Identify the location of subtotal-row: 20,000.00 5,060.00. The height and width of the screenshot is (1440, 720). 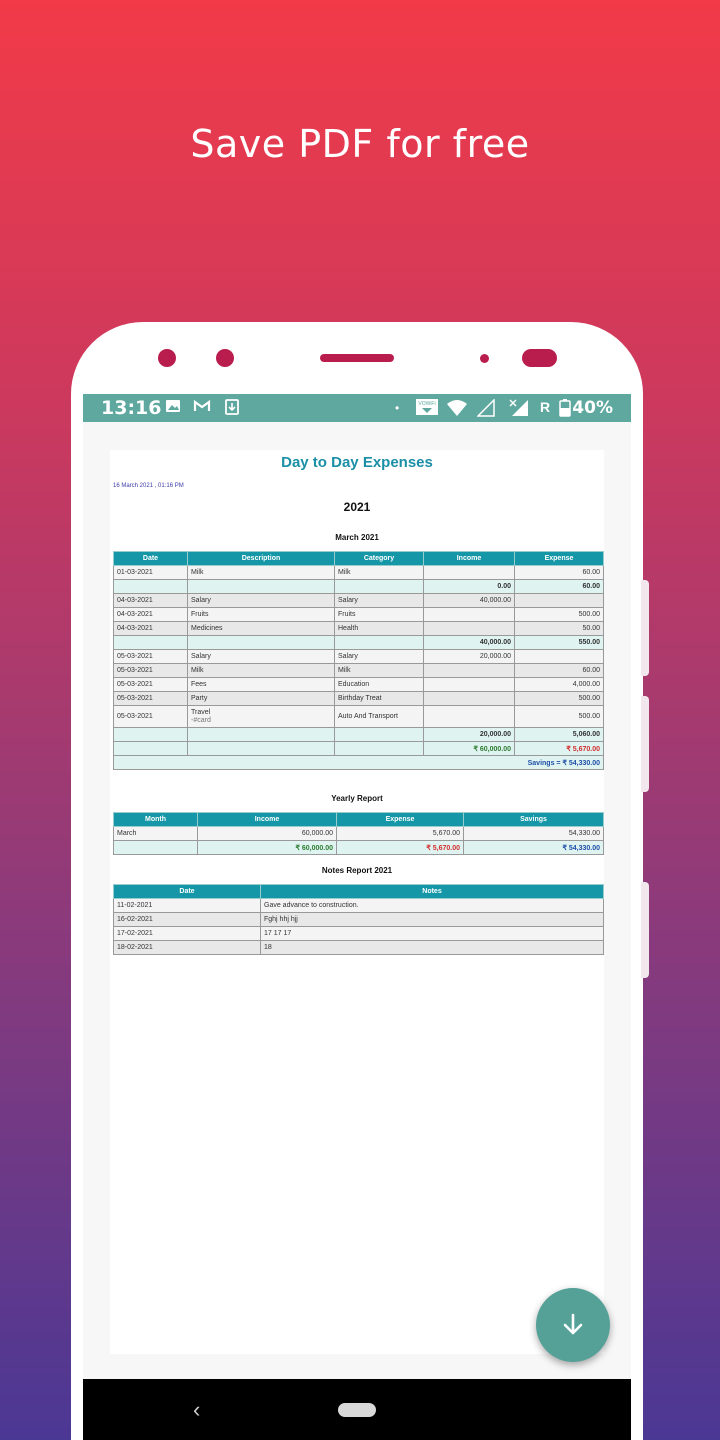
(358, 734).